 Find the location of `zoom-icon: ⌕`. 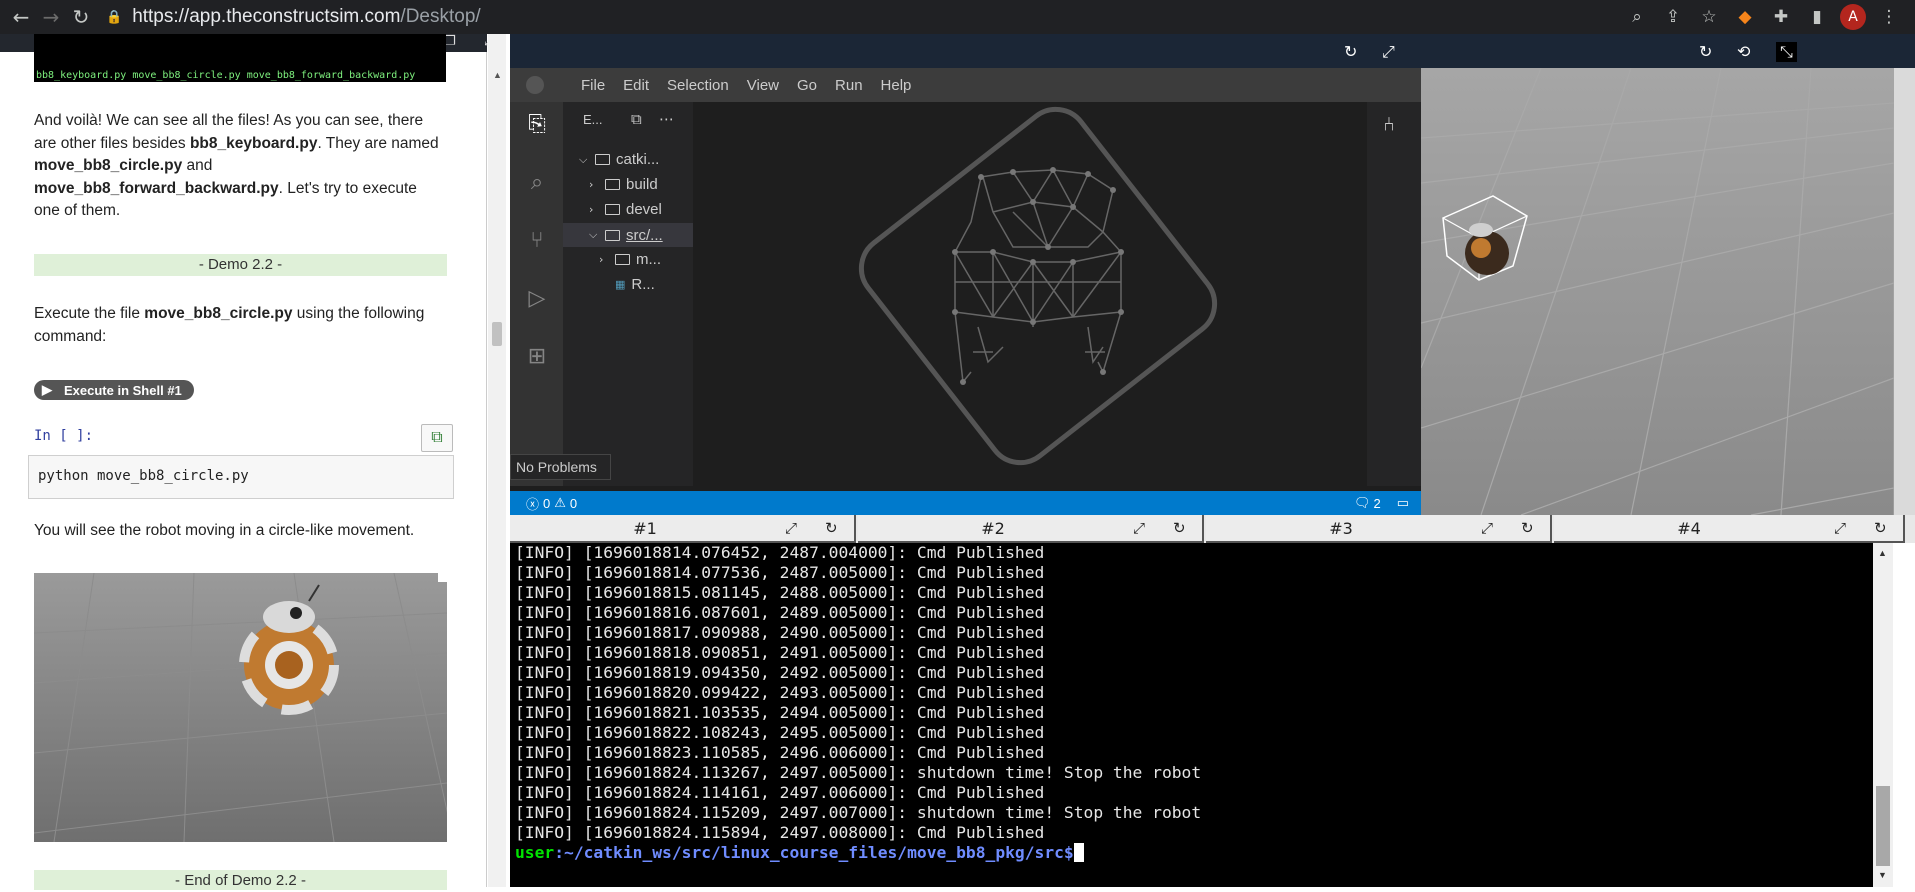

zoom-icon: ⌕ is located at coordinates (1637, 17).